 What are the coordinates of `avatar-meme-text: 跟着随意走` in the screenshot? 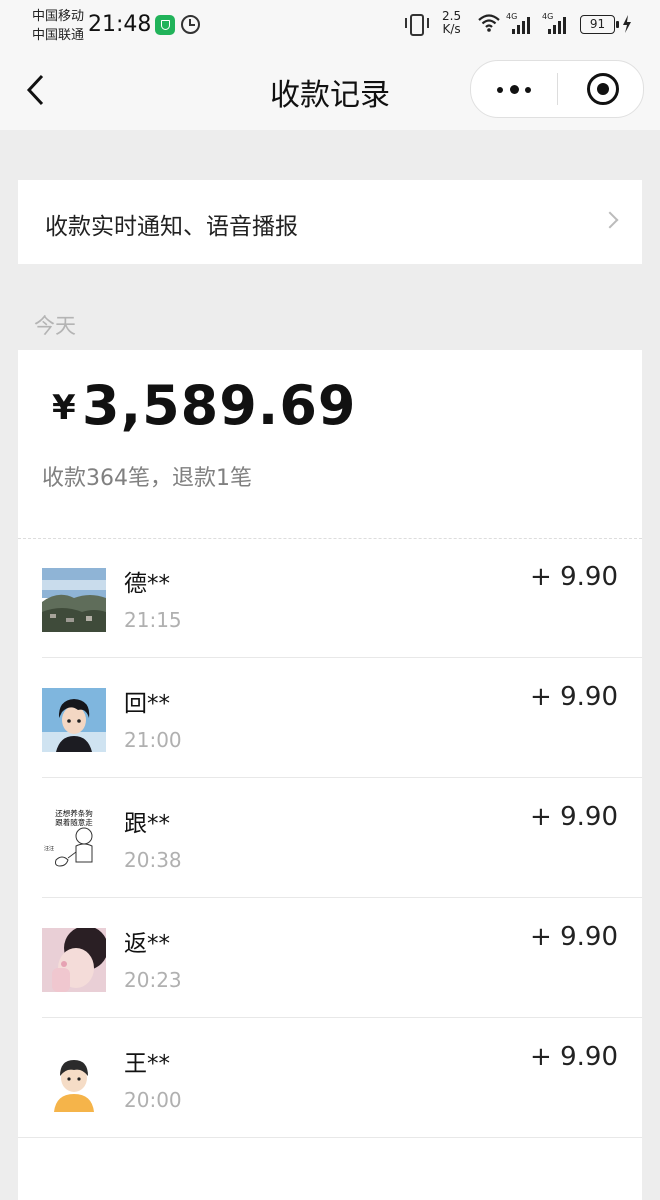 It's located at (74, 822).